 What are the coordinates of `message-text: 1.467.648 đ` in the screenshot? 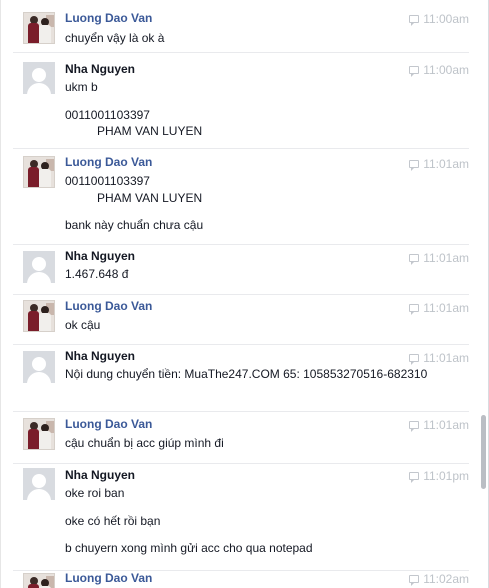 It's located at (97, 274).